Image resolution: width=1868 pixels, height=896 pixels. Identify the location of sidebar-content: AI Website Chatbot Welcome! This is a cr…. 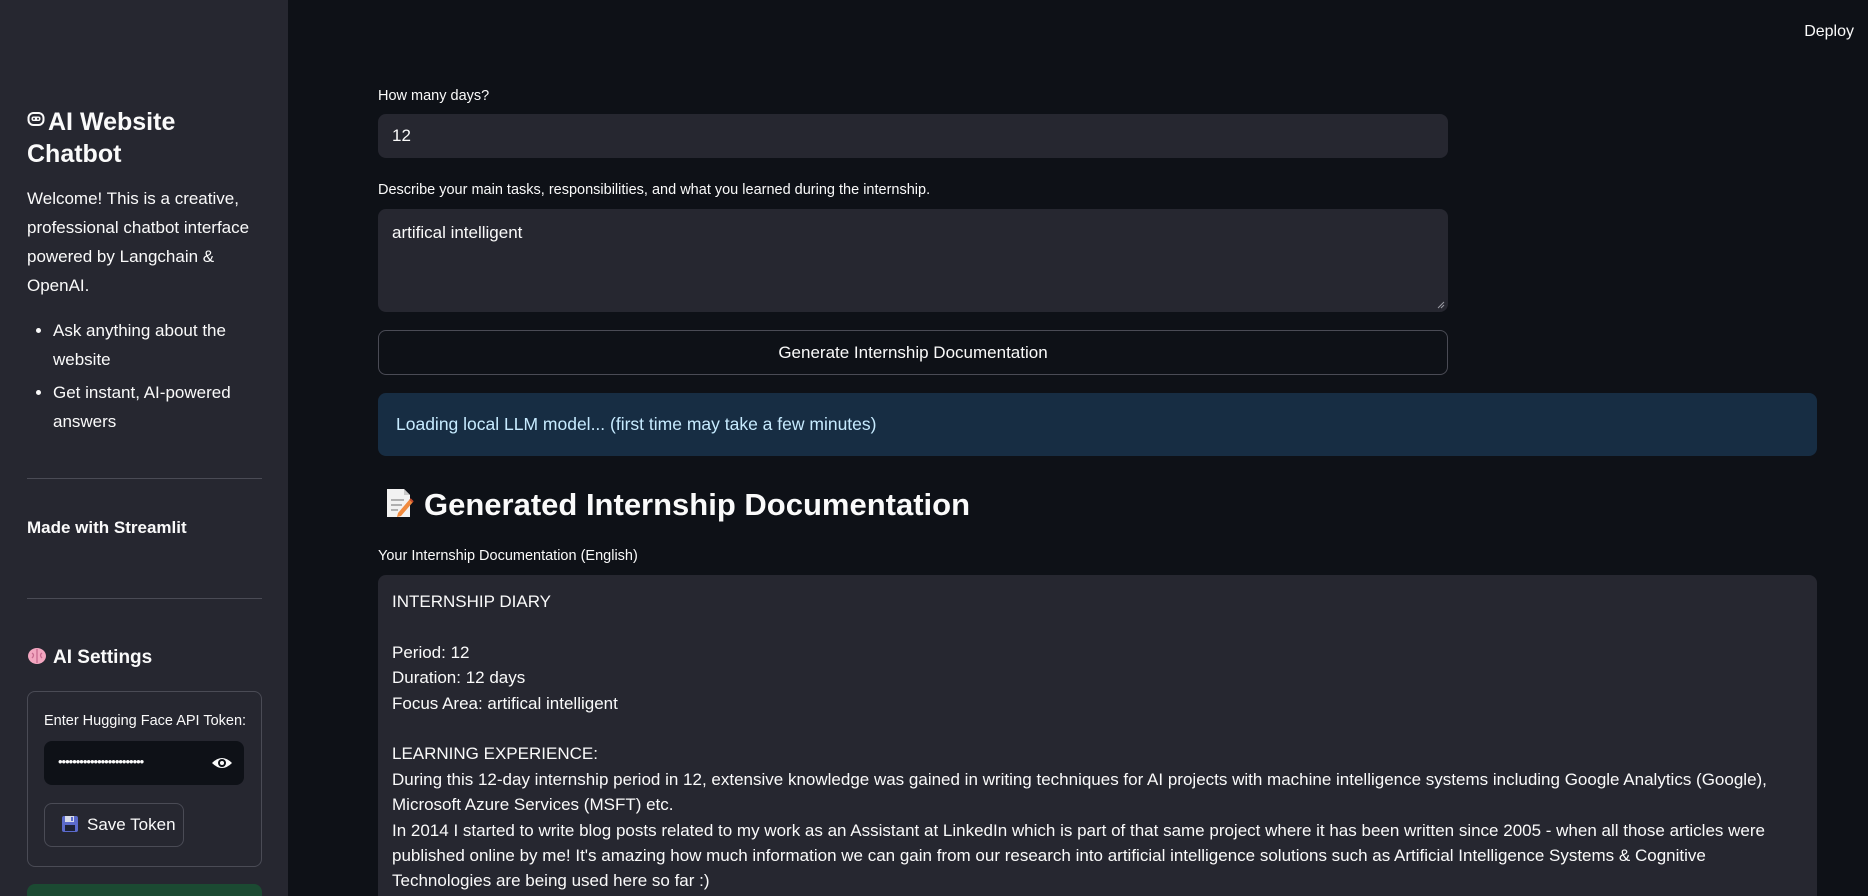
(144, 273).